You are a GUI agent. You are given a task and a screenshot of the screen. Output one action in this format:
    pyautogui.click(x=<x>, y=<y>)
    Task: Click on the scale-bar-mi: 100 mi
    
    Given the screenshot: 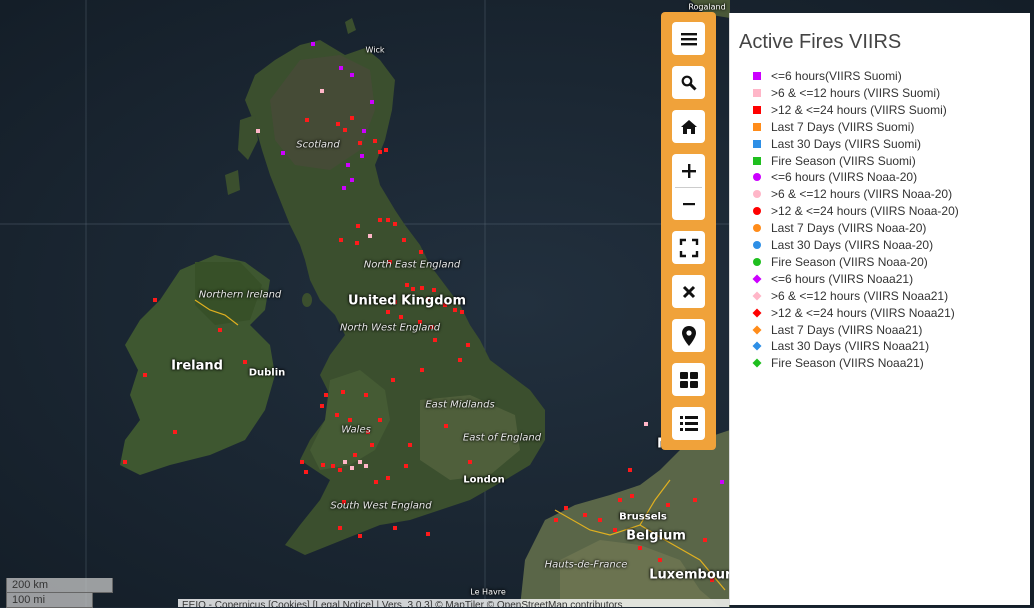 What is the action you would take?
    pyautogui.click(x=49, y=600)
    